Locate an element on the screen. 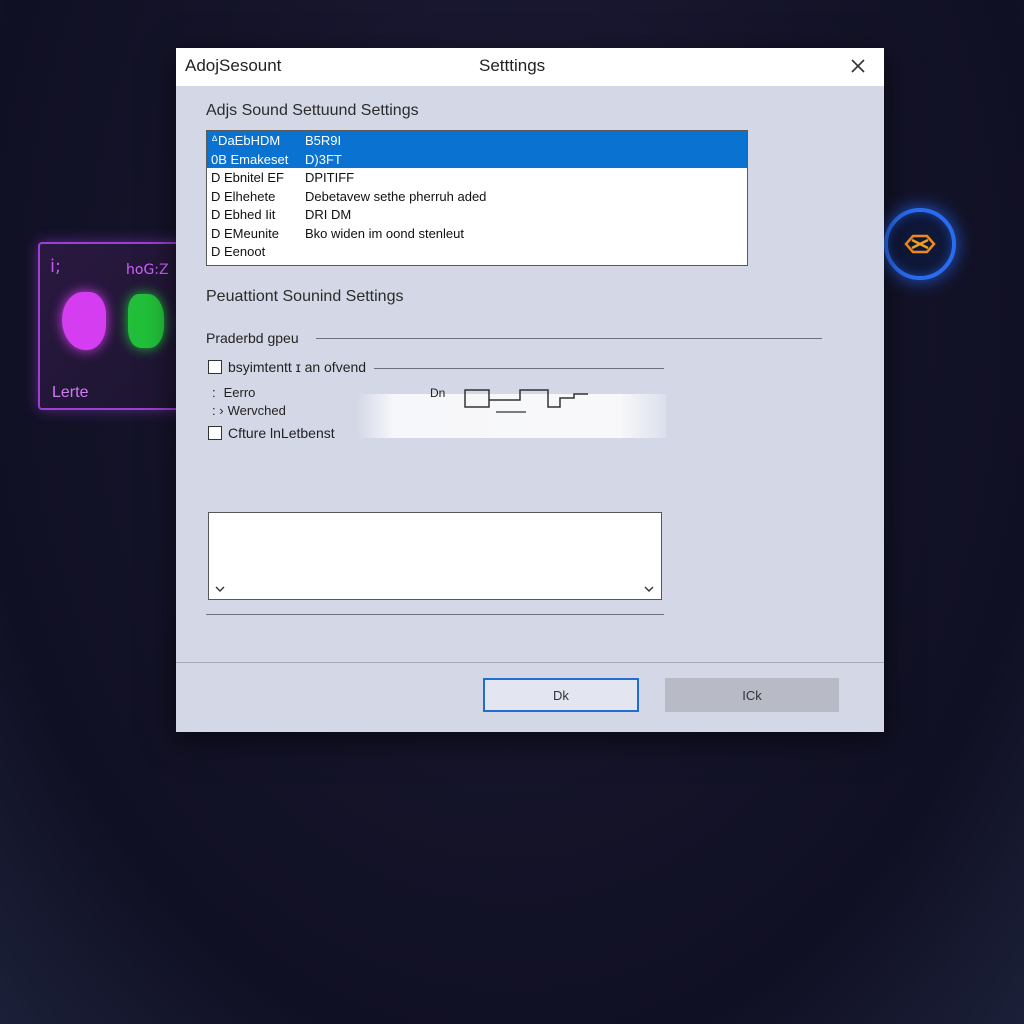 Image resolution: width=1024 pixels, height=1024 pixels. option-checkbox-1: bsyimtentt ɪ an ofvend is located at coordinates (287, 367).